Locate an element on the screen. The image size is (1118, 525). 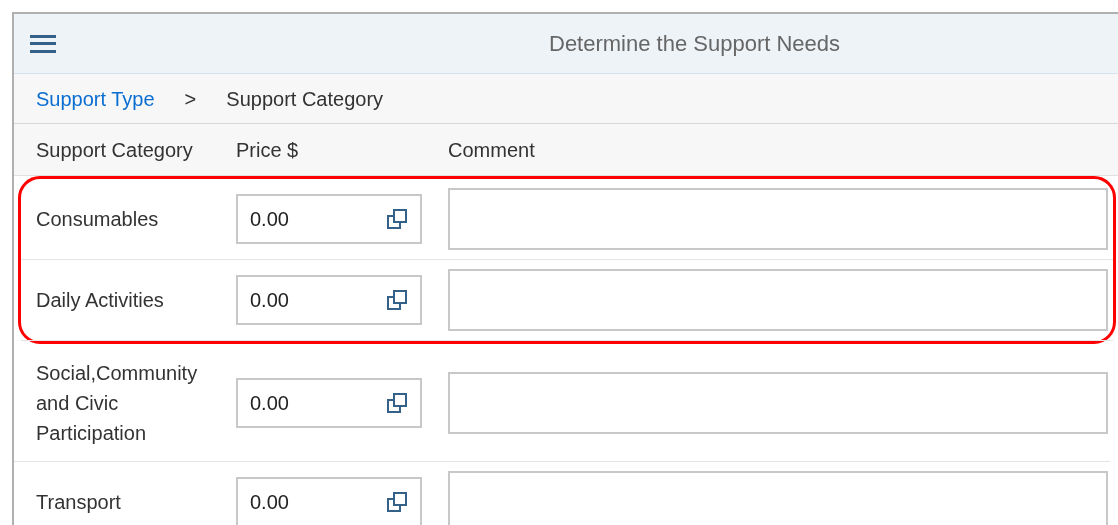
breadcrumb-item: > is located at coordinates (190, 99).